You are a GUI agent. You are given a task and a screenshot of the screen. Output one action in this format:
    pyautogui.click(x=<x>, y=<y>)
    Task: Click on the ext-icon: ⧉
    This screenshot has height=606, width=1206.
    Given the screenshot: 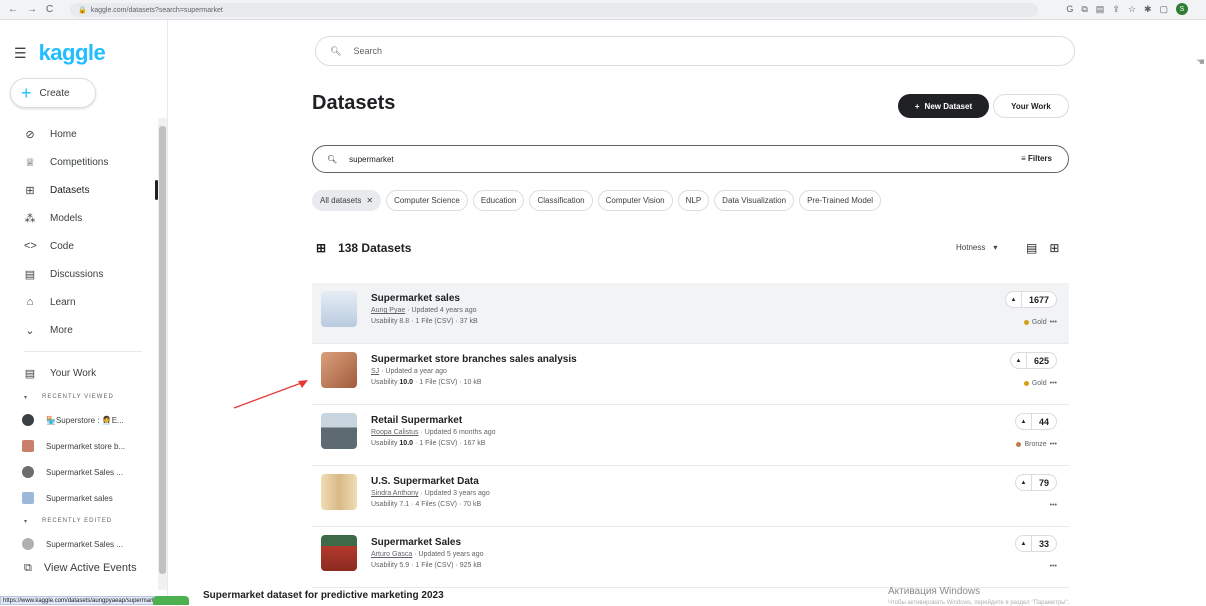 What is the action you would take?
    pyautogui.click(x=1084, y=9)
    